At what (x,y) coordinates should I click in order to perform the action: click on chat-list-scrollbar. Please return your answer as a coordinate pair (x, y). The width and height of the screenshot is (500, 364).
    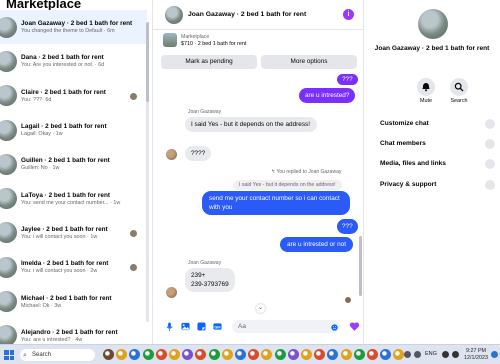
    Looking at the image, I should click on (147, 172).